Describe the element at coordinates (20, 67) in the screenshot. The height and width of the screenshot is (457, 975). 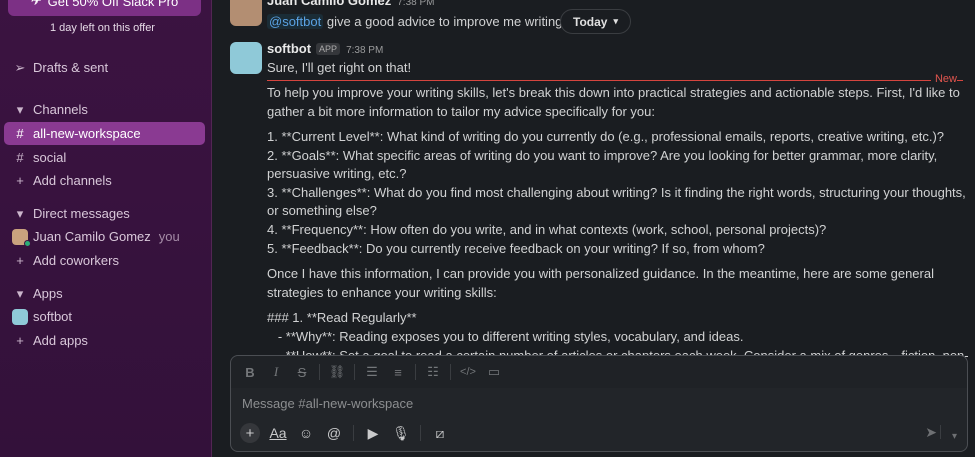
I see `send-icon: ➢` at that location.